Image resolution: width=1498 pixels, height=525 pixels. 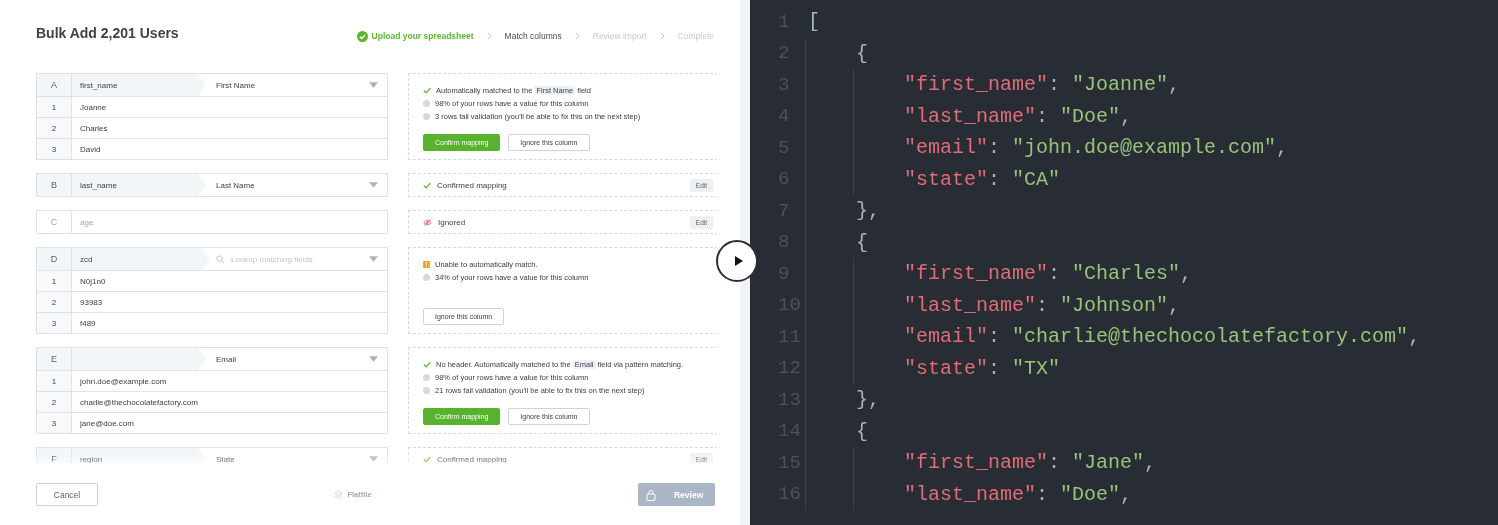 I want to click on code-line: [, so click(x=814, y=22).